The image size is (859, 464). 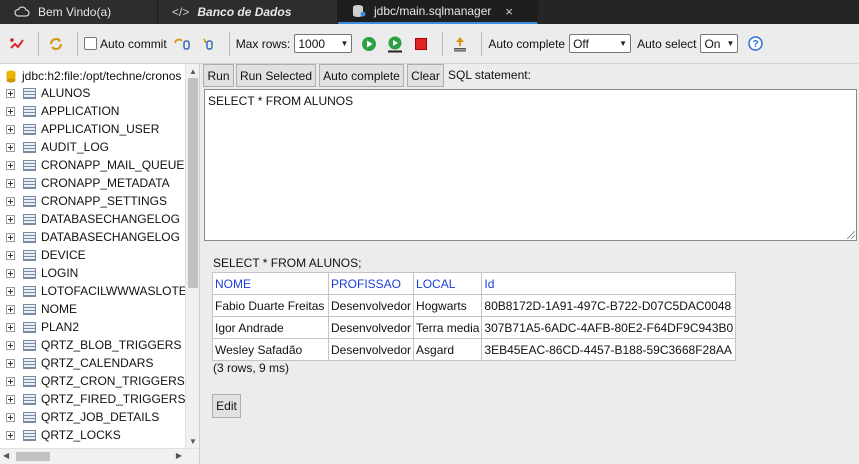 I want to click on auto-complete-select: Off ▼, so click(x=600, y=43).